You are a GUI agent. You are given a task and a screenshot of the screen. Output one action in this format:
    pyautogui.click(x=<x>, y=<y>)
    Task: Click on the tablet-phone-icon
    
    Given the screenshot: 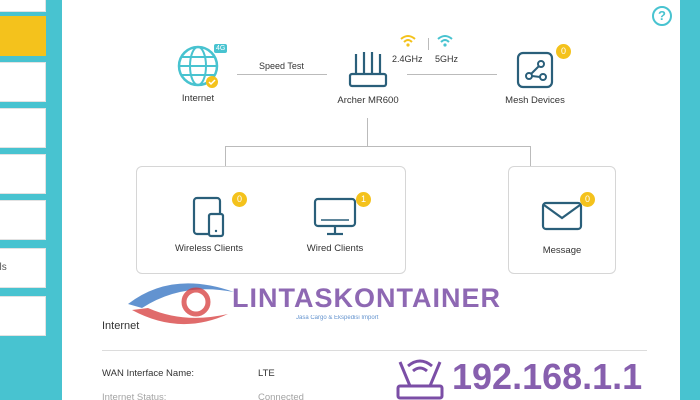 What is the action you would take?
    pyautogui.click(x=208, y=217)
    